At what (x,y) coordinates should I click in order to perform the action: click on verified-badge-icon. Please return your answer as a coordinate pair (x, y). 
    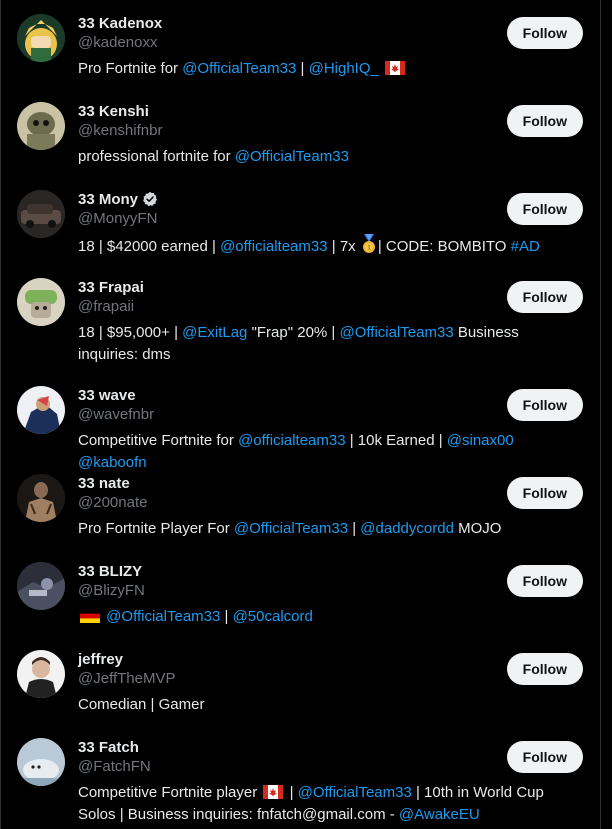
    Looking at the image, I should click on (150, 199).